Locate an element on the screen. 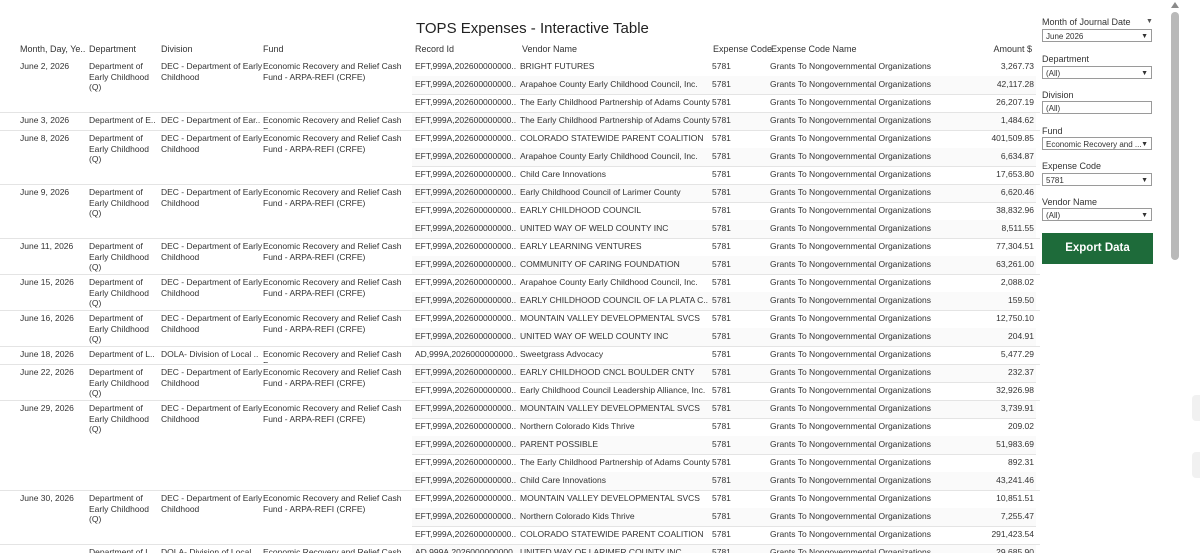 This screenshot has height=553, width=1200. date-cell: June 9, 2026 is located at coordinates (45, 192).